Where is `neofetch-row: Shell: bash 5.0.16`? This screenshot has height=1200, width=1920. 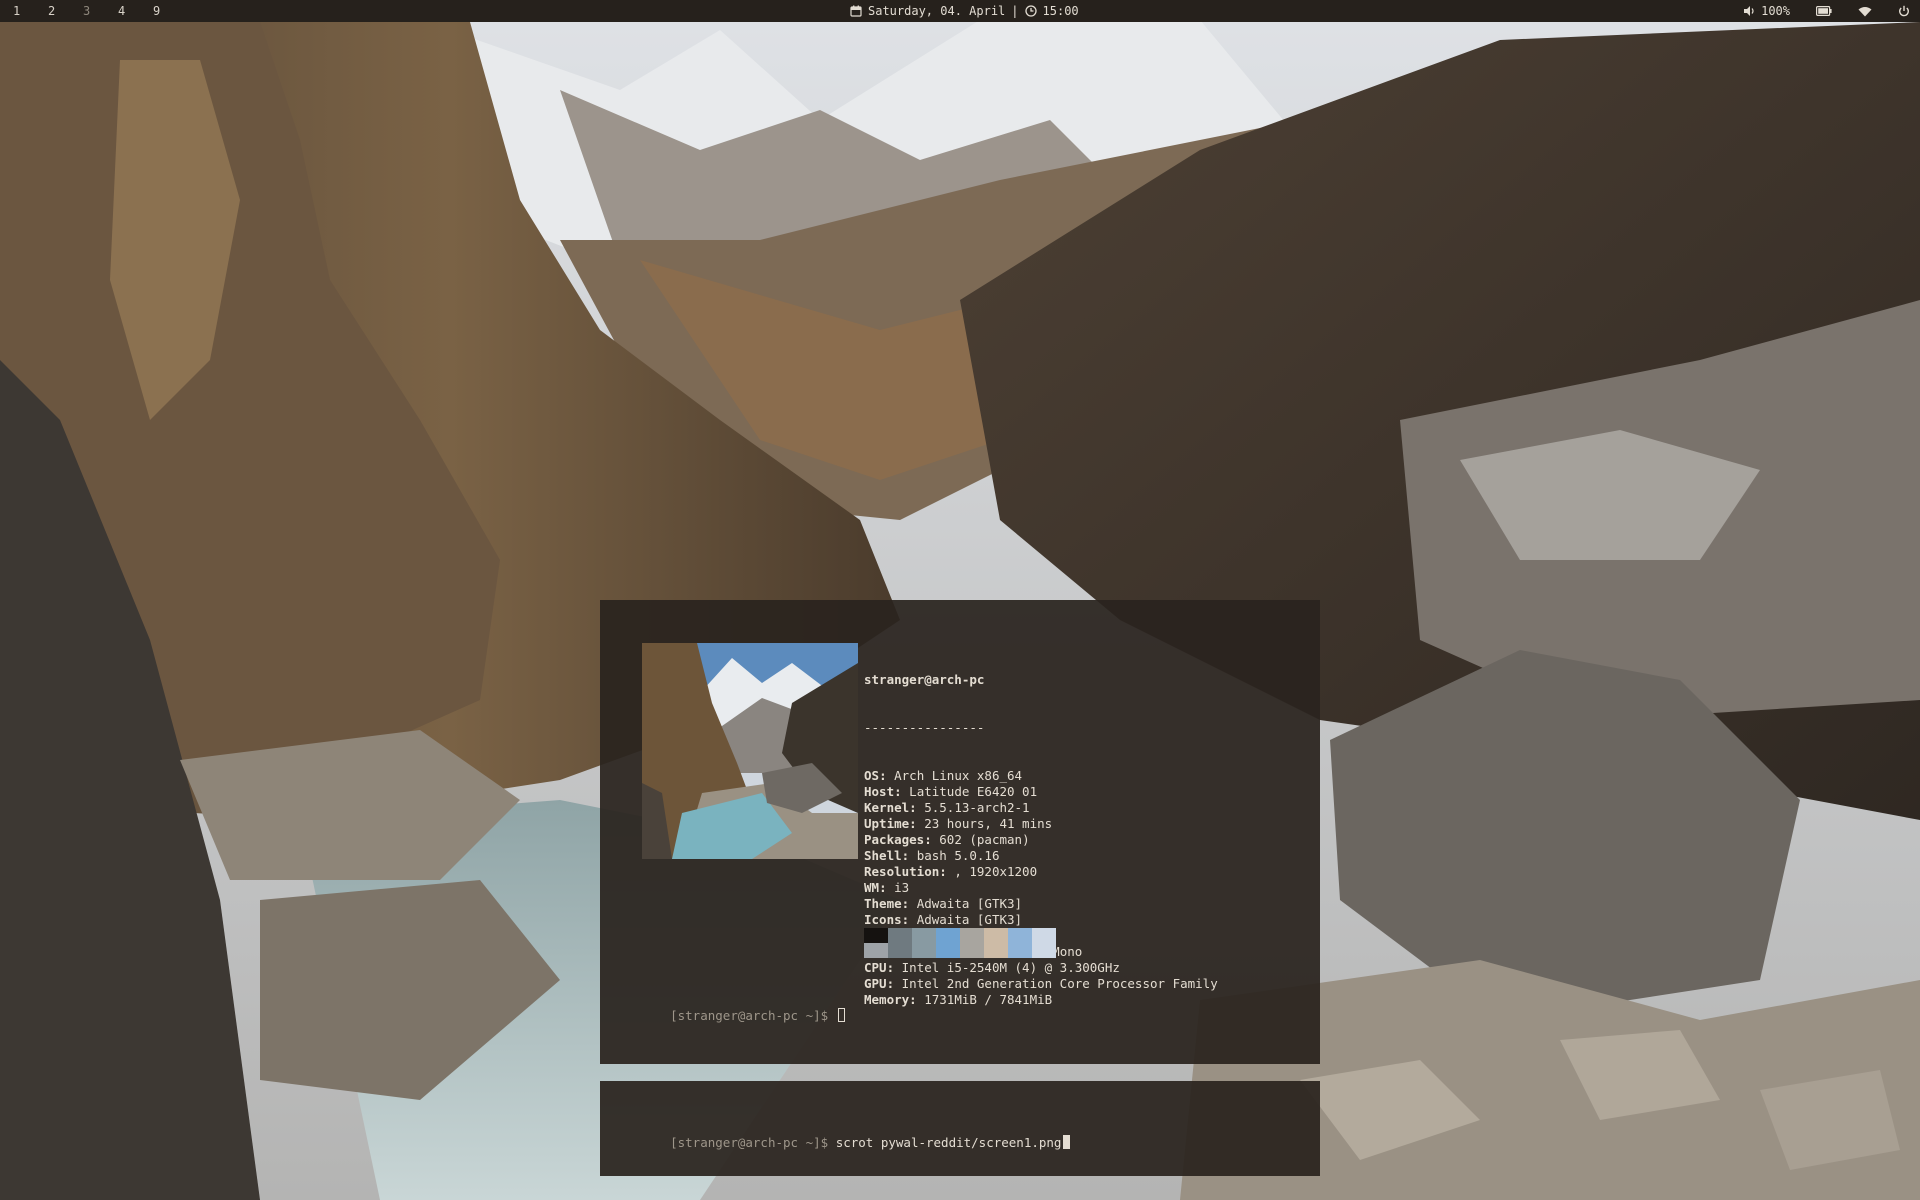 neofetch-row: Shell: bash 5.0.16 is located at coordinates (1041, 856).